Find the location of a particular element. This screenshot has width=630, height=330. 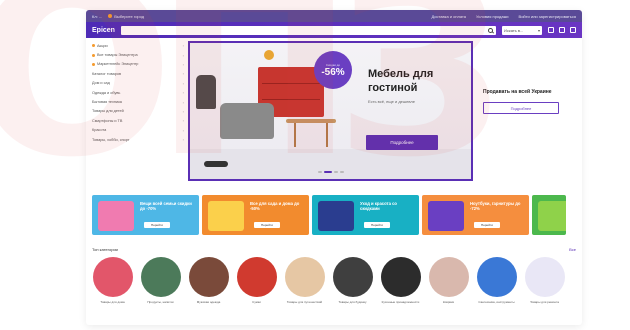

sidebar-item-label: Товары, хобби, спорт is located at coordinates (111, 139).